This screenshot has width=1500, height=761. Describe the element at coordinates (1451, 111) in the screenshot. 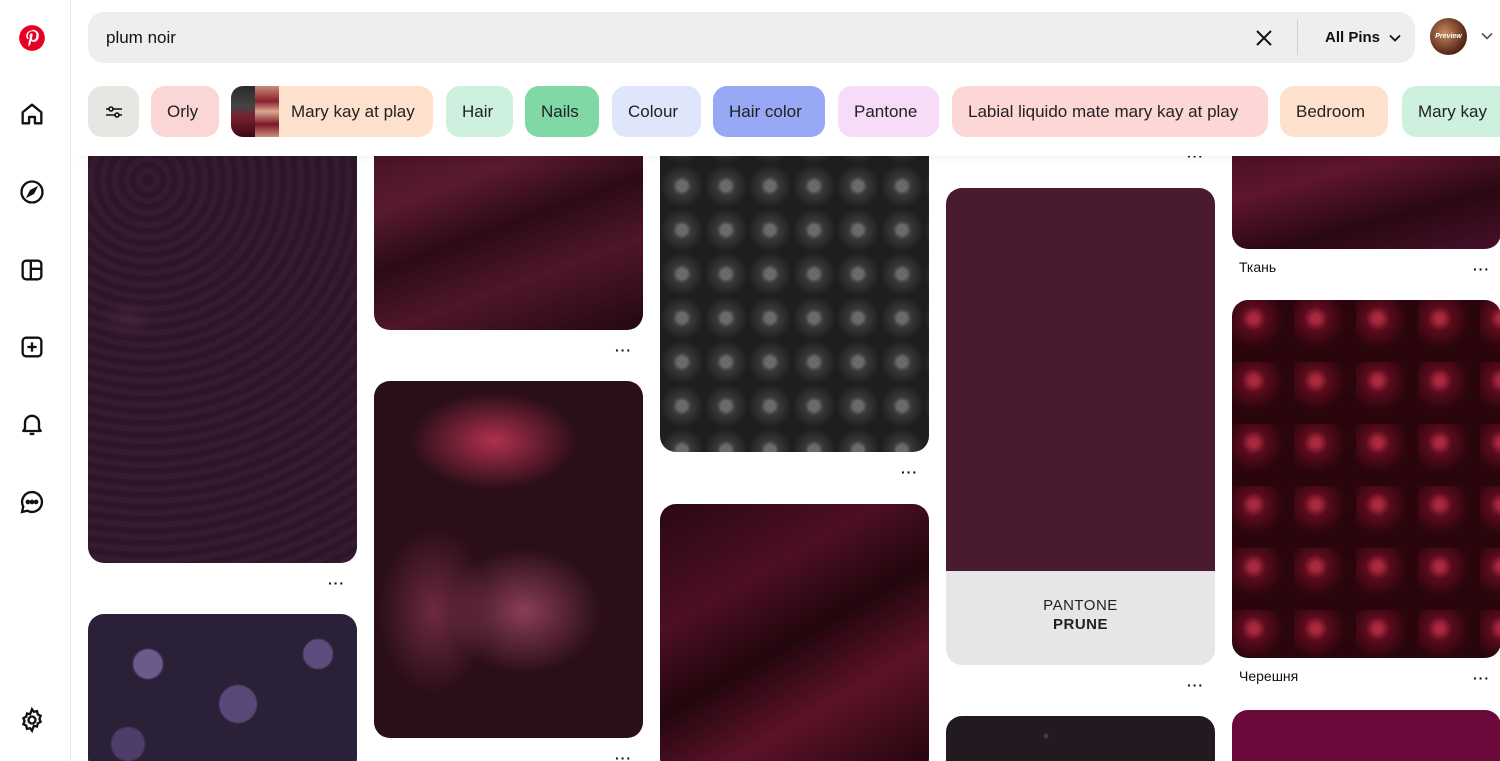

I see `chip-mary-kay: Mary kay` at that location.